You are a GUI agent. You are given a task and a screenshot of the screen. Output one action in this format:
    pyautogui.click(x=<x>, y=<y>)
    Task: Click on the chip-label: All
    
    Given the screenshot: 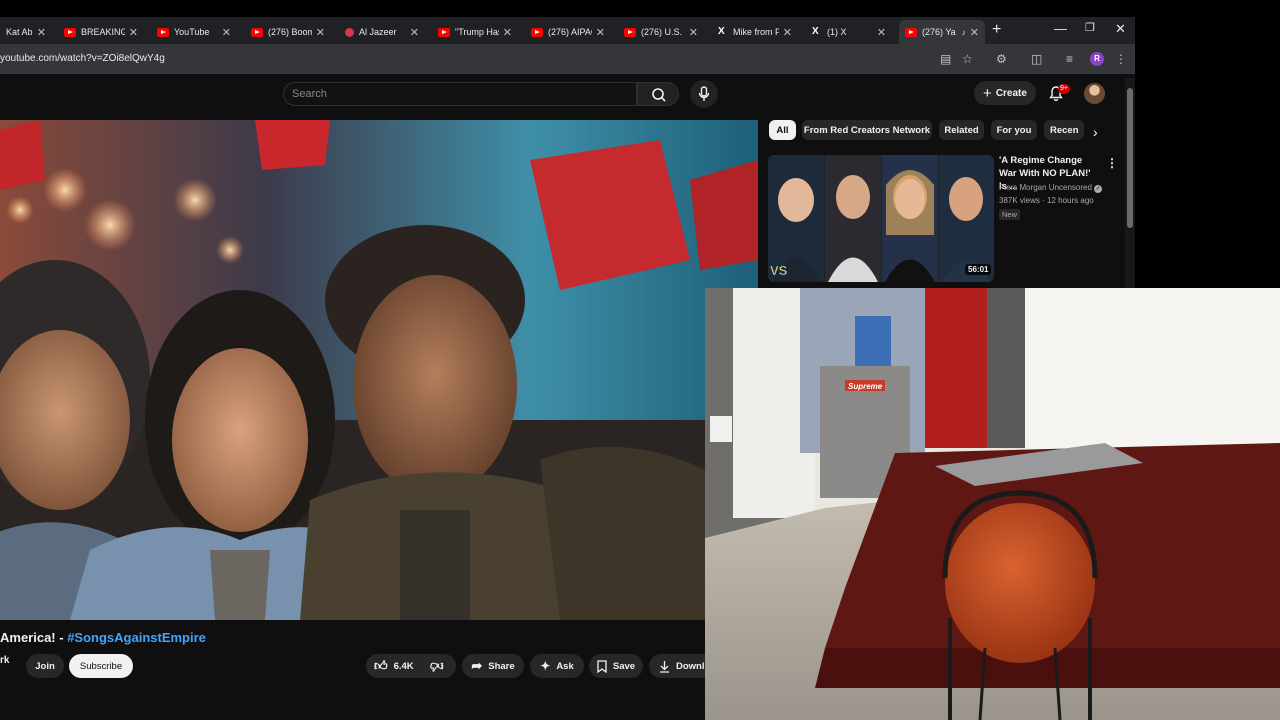 What is the action you would take?
    pyautogui.click(x=782, y=130)
    